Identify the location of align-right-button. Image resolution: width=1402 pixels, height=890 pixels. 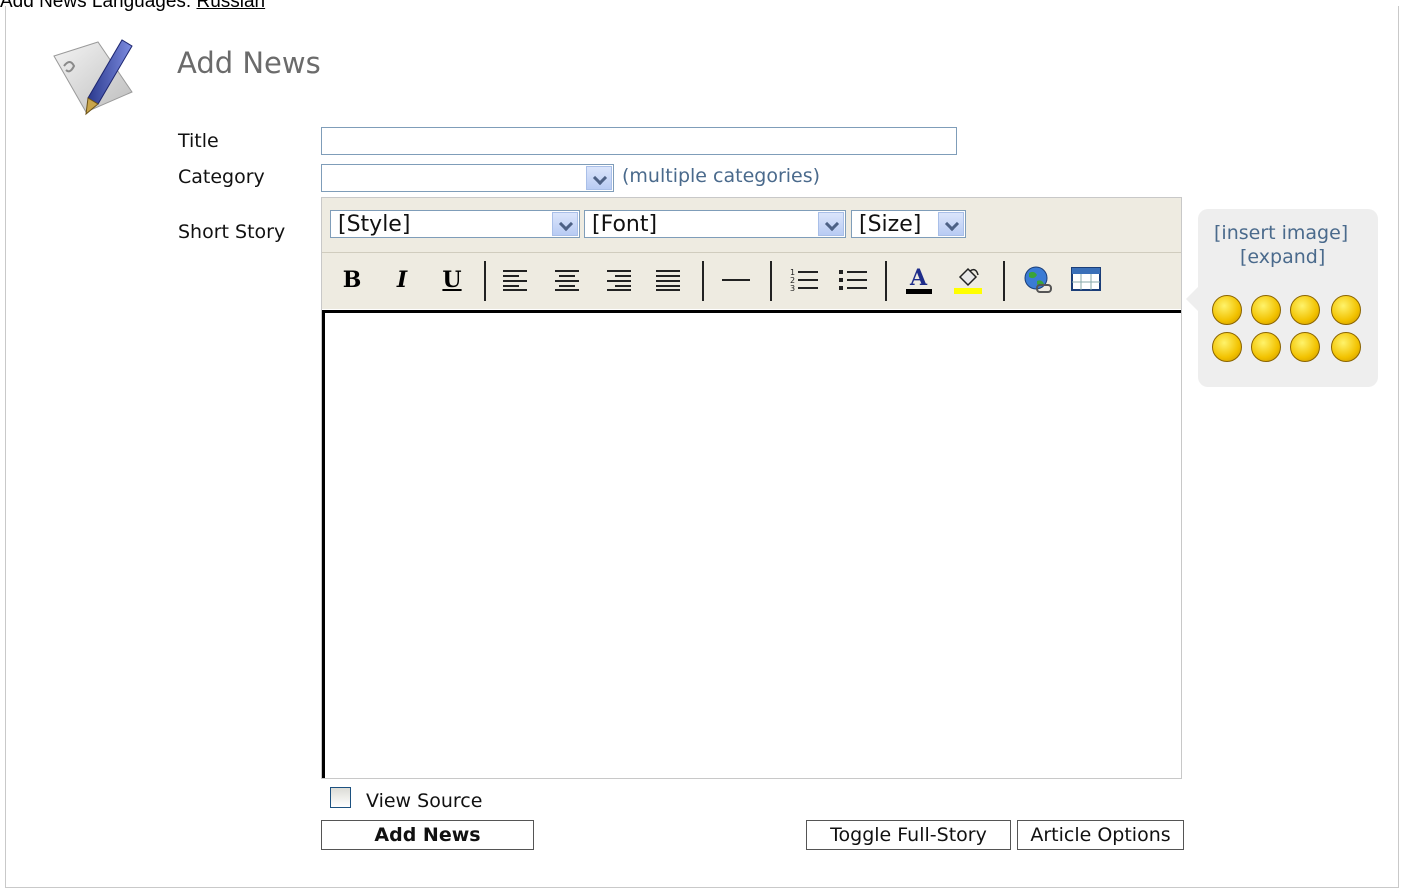
(620, 280).